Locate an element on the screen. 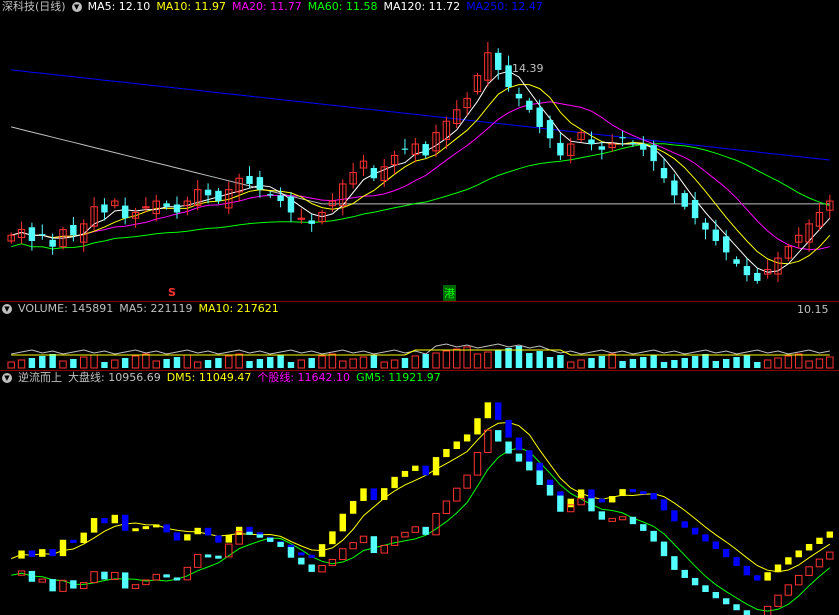  volume-panel: ▼ VOLUME: 145891 MA5: 221119 MA10: 217621 is located at coordinates (419, 336).